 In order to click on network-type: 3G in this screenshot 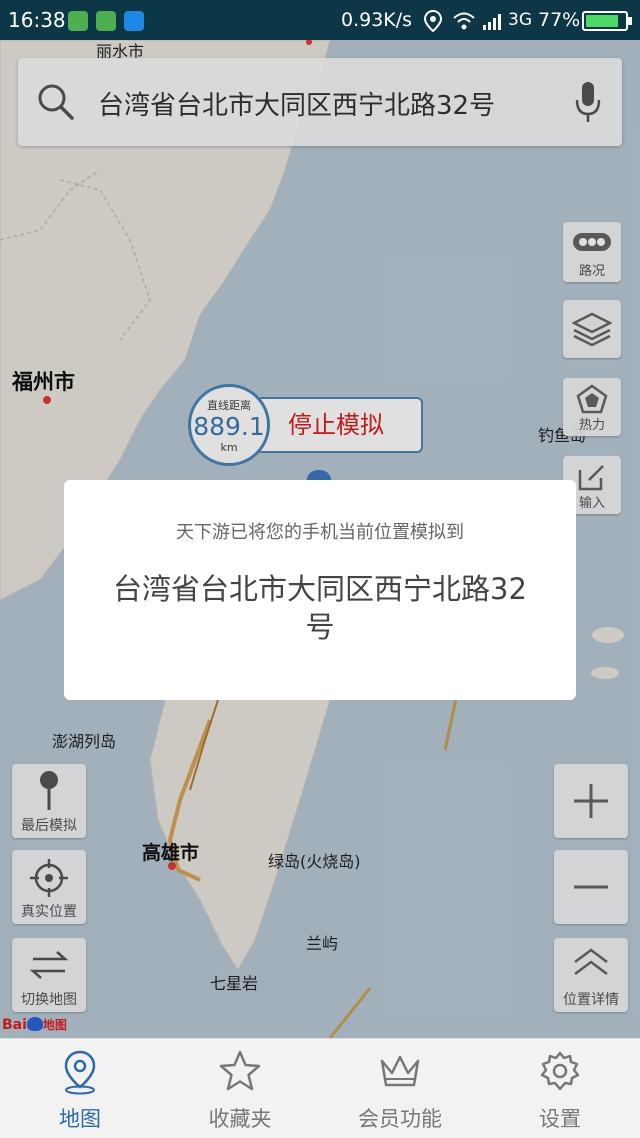, I will do `click(520, 20)`.